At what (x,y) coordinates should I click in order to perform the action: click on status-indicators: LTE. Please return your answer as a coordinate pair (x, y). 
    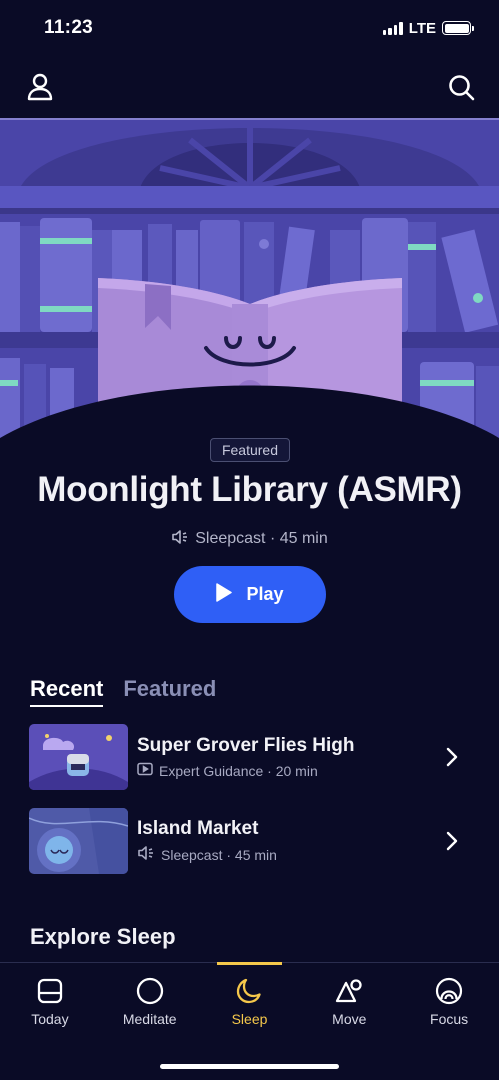
    Looking at the image, I should click on (428, 28).